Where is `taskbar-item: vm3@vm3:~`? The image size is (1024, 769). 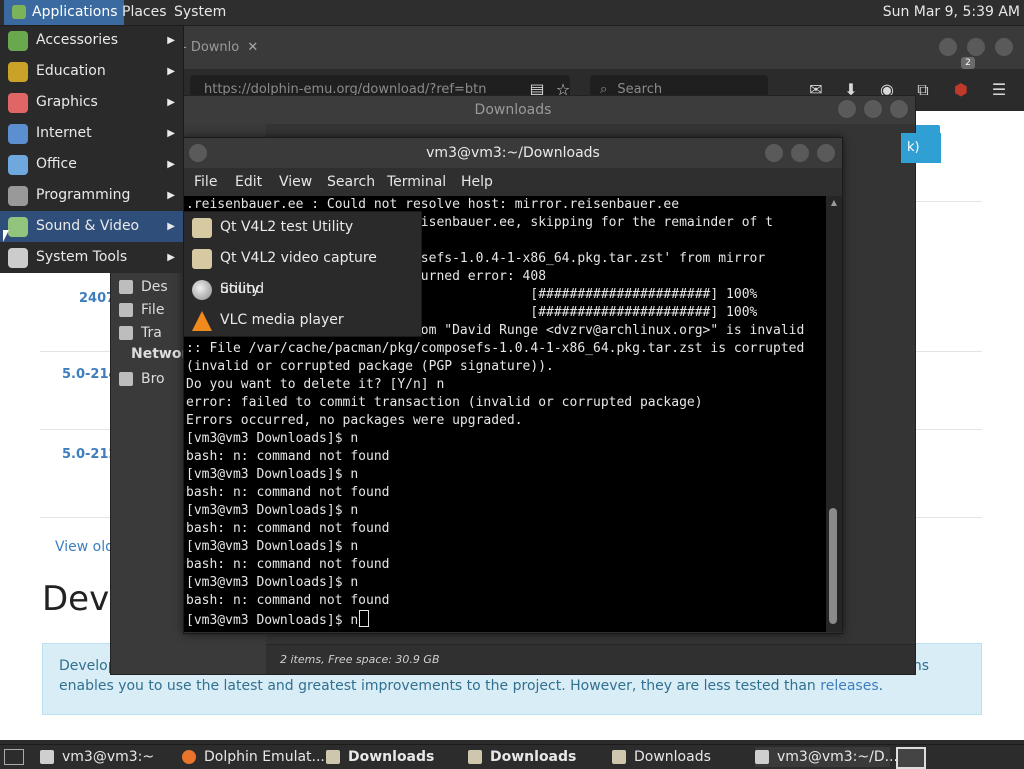
taskbar-item: vm3@vm3:~ is located at coordinates (109, 757).